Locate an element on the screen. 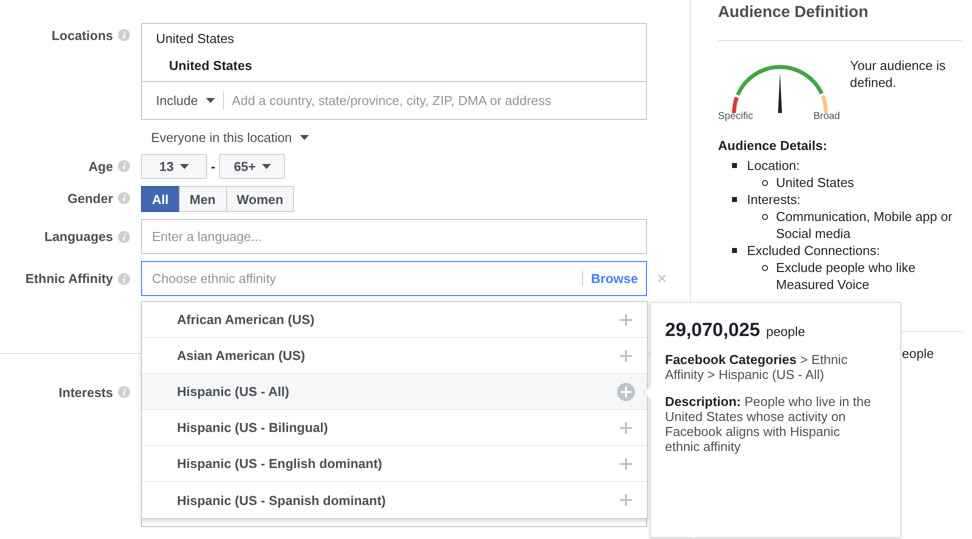 The image size is (972, 539). detail-label: Excluded Connections: is located at coordinates (813, 250).